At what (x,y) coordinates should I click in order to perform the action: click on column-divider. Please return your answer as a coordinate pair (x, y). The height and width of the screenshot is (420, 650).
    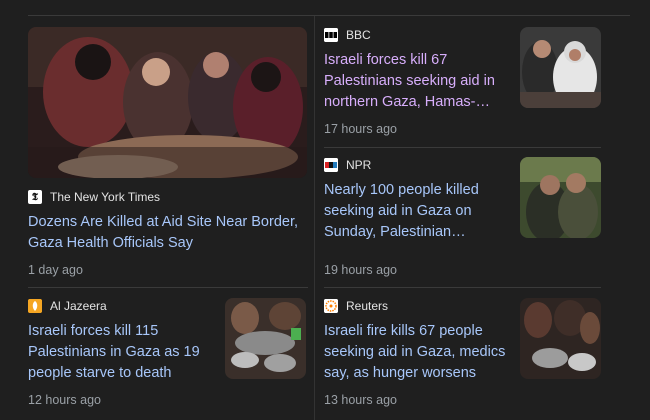
    Looking at the image, I should click on (314, 218).